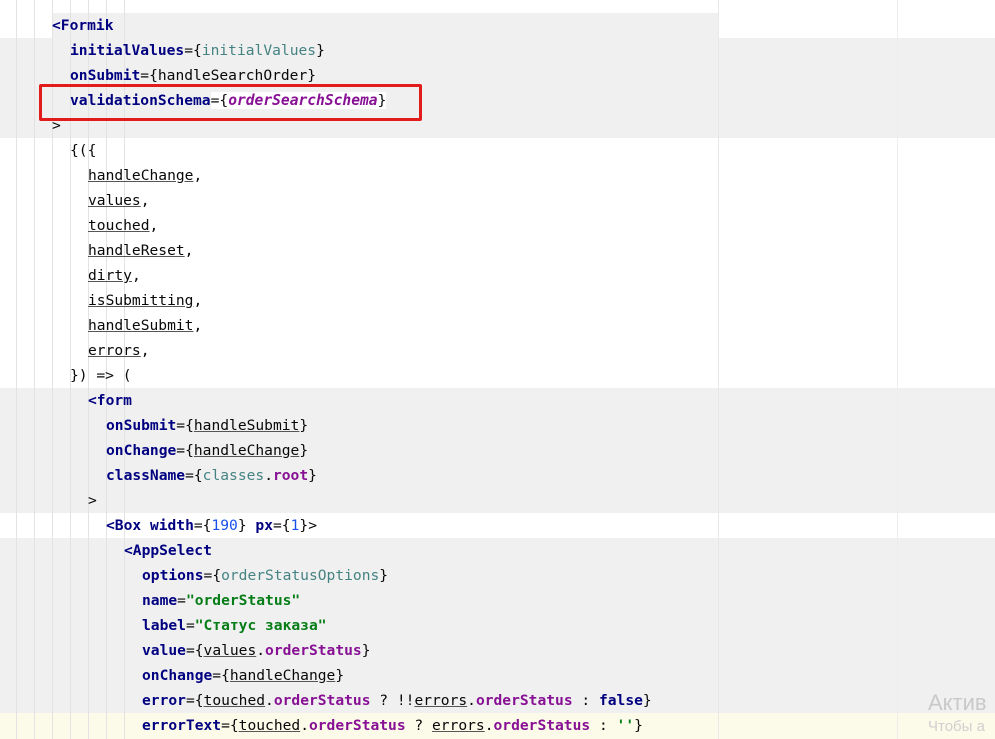  Describe the element at coordinates (164, 700) in the screenshot. I see `code-token: error` at that location.